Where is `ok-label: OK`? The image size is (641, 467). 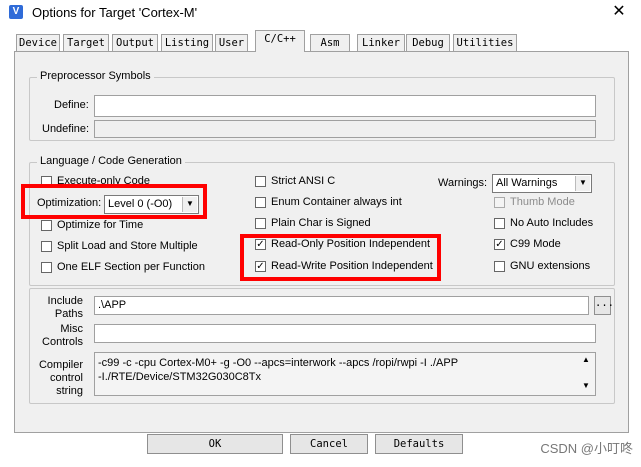 ok-label: OK is located at coordinates (215, 444).